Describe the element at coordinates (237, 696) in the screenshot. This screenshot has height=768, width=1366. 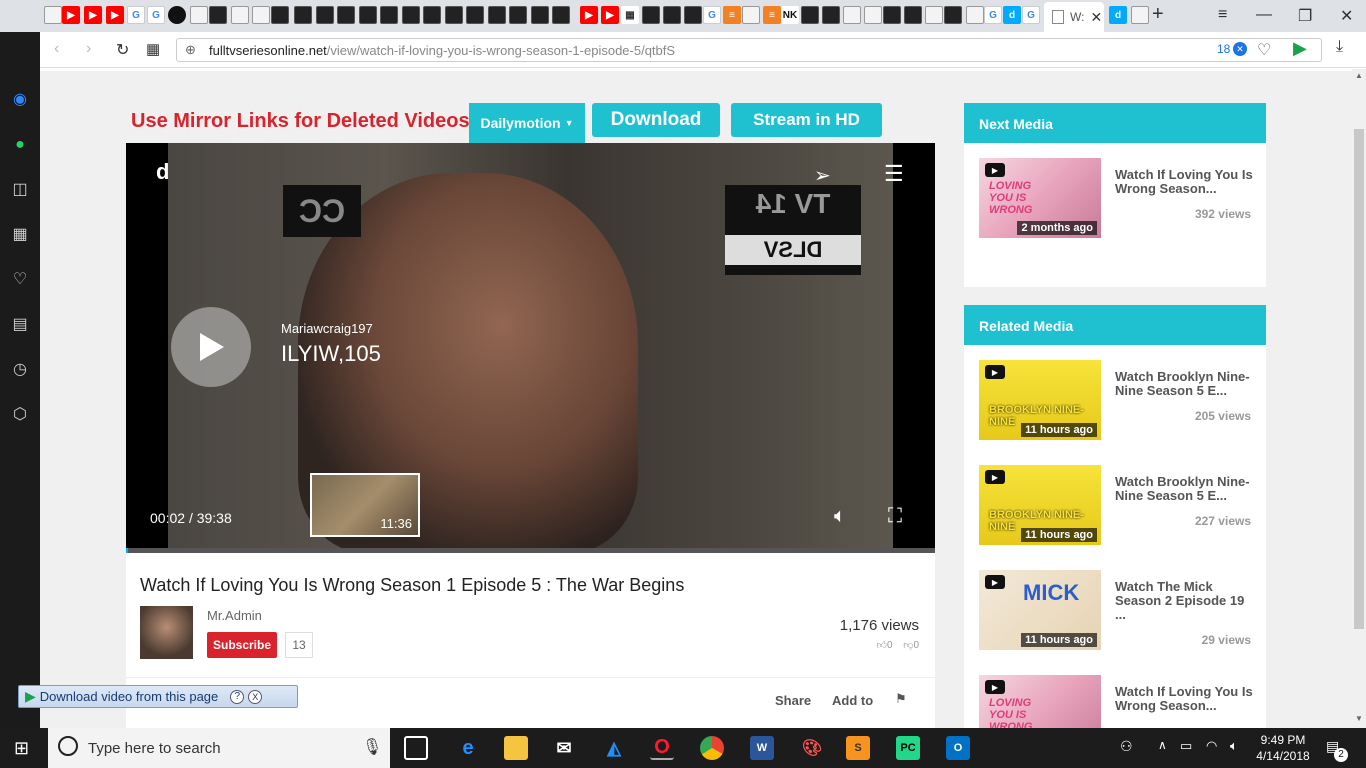
I see `help-icon: ?` at that location.